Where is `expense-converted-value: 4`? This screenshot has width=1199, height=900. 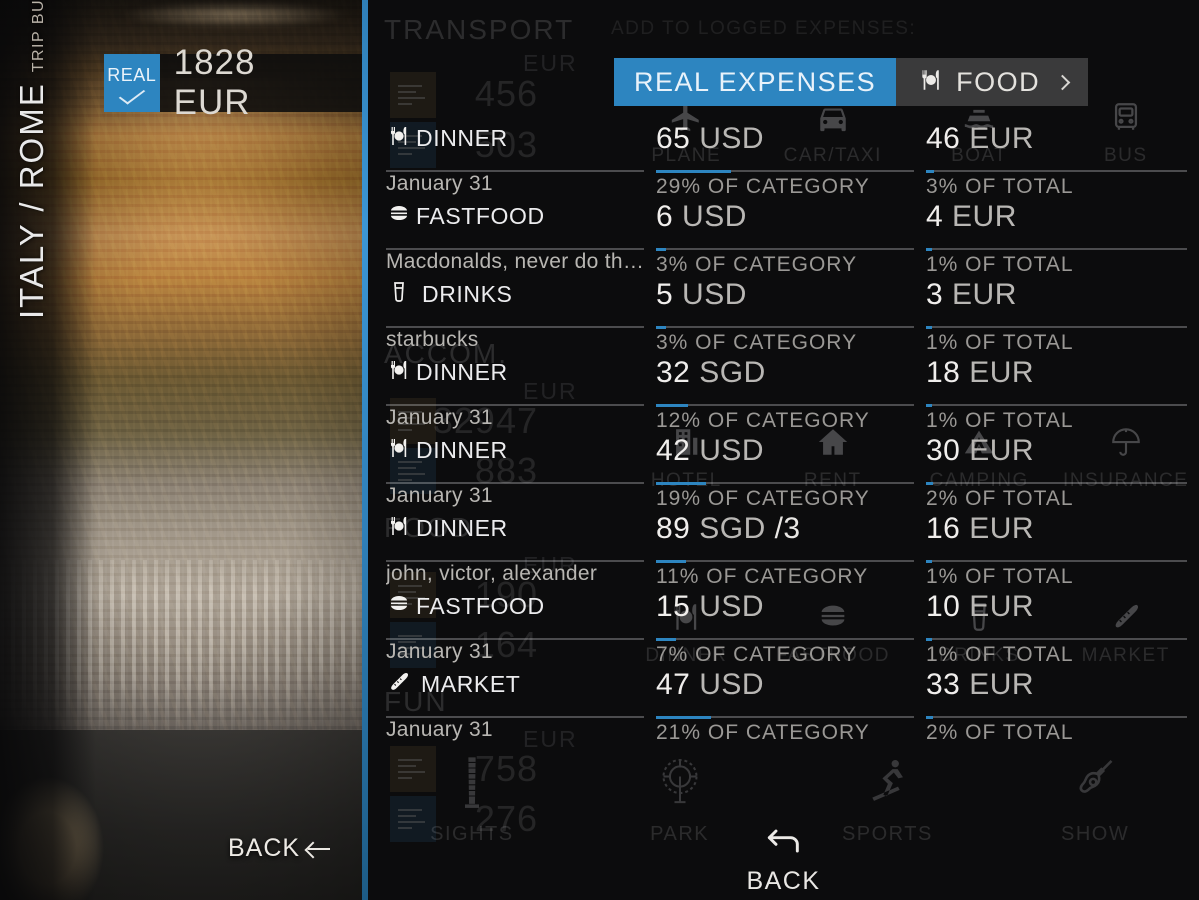 expense-converted-value: 4 is located at coordinates (935, 216).